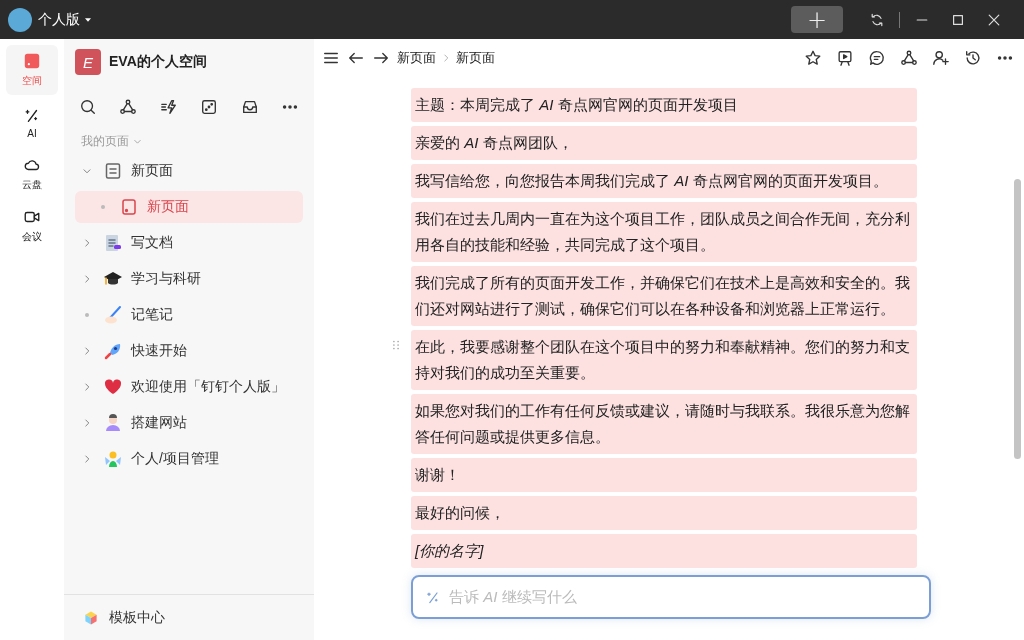 The width and height of the screenshot is (1024, 640). What do you see at coordinates (189, 351) in the screenshot?
I see `tree-item: 快速开始` at bounding box center [189, 351].